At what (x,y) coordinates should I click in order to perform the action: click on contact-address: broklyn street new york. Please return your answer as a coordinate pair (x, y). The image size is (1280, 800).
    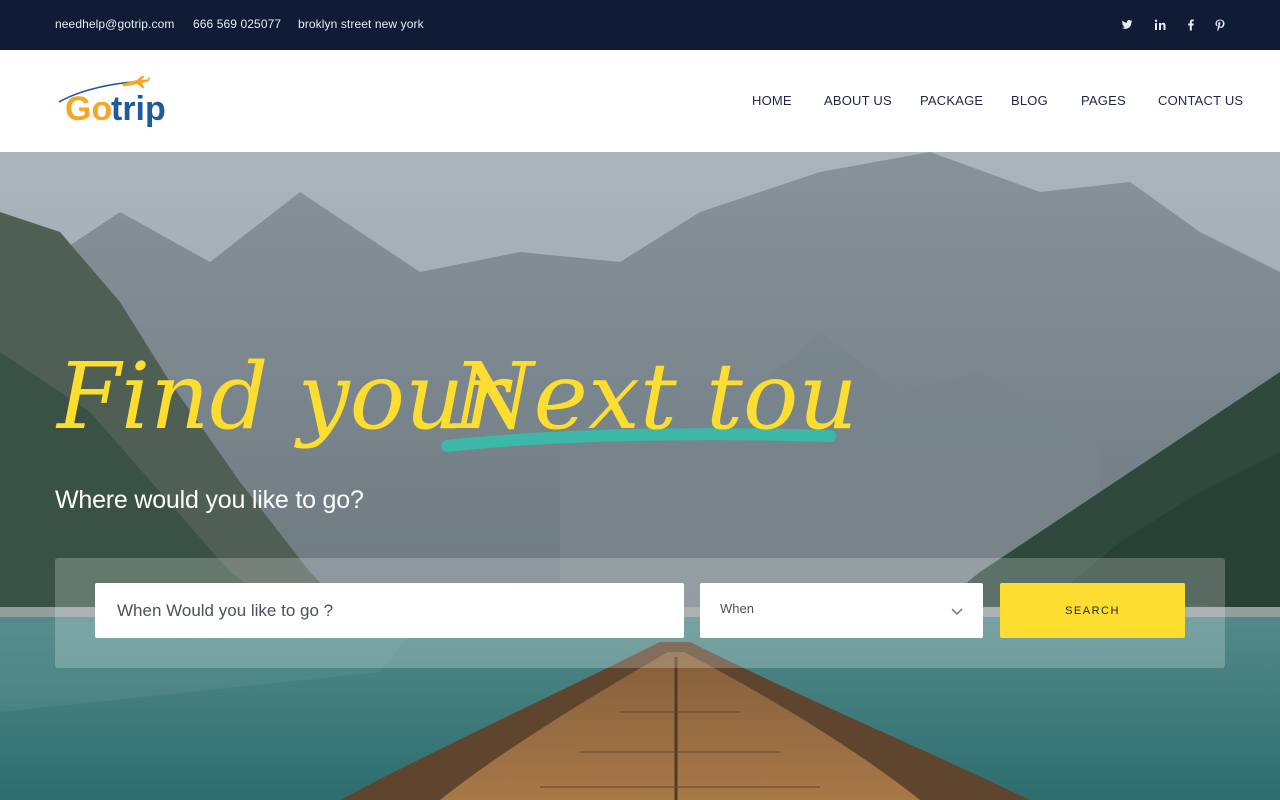
    Looking at the image, I should click on (361, 24).